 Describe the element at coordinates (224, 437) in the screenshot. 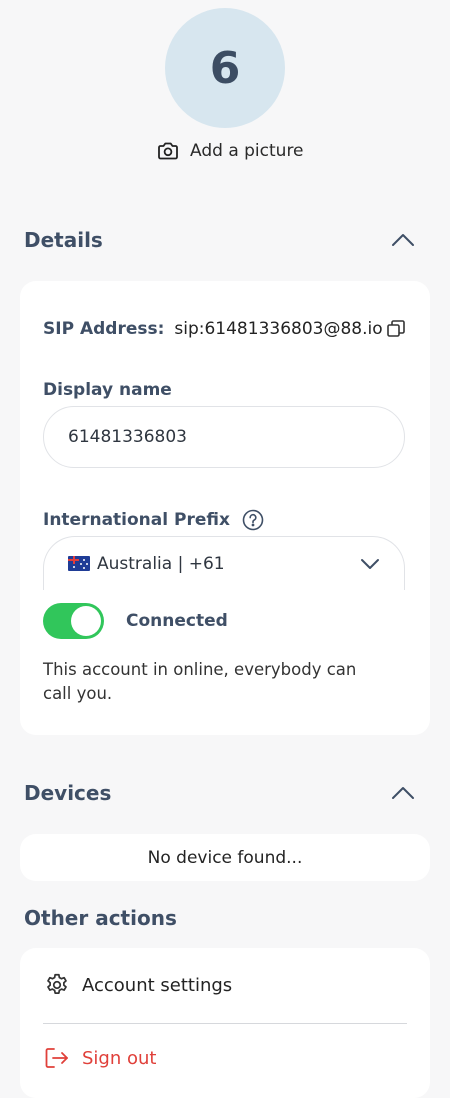

I see `display-name-input: 61481336803` at that location.